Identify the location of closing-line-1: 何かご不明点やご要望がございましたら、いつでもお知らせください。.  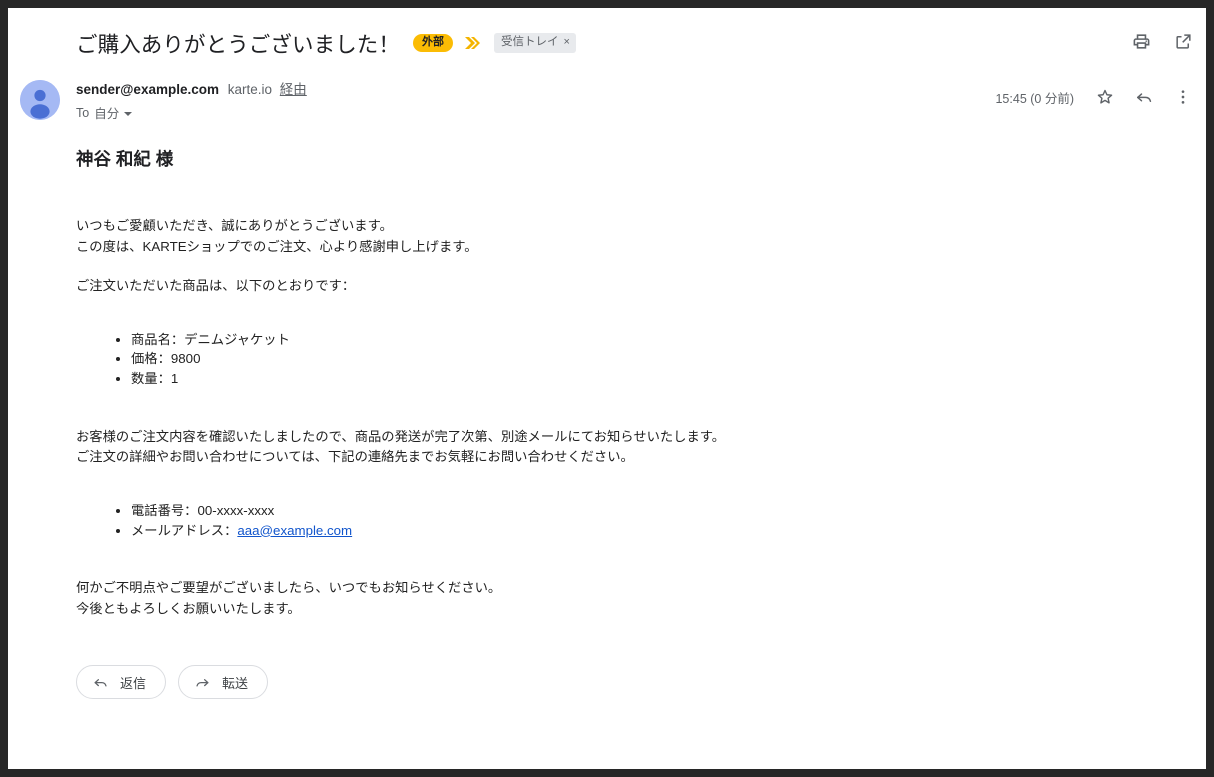
(289, 588).